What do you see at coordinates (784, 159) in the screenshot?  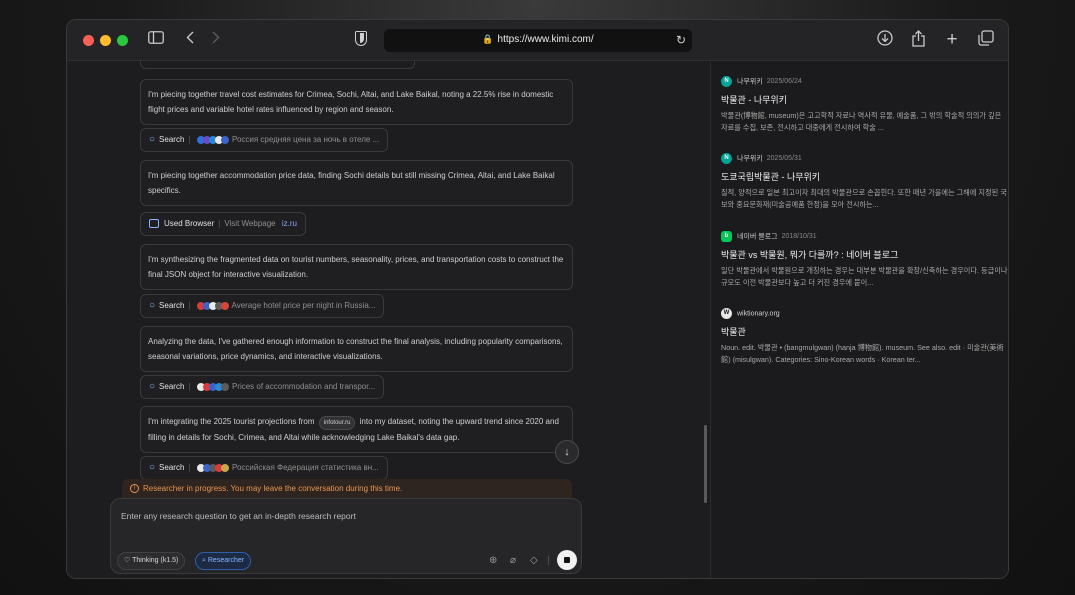 I see `result-date: 2025/05/31` at bounding box center [784, 159].